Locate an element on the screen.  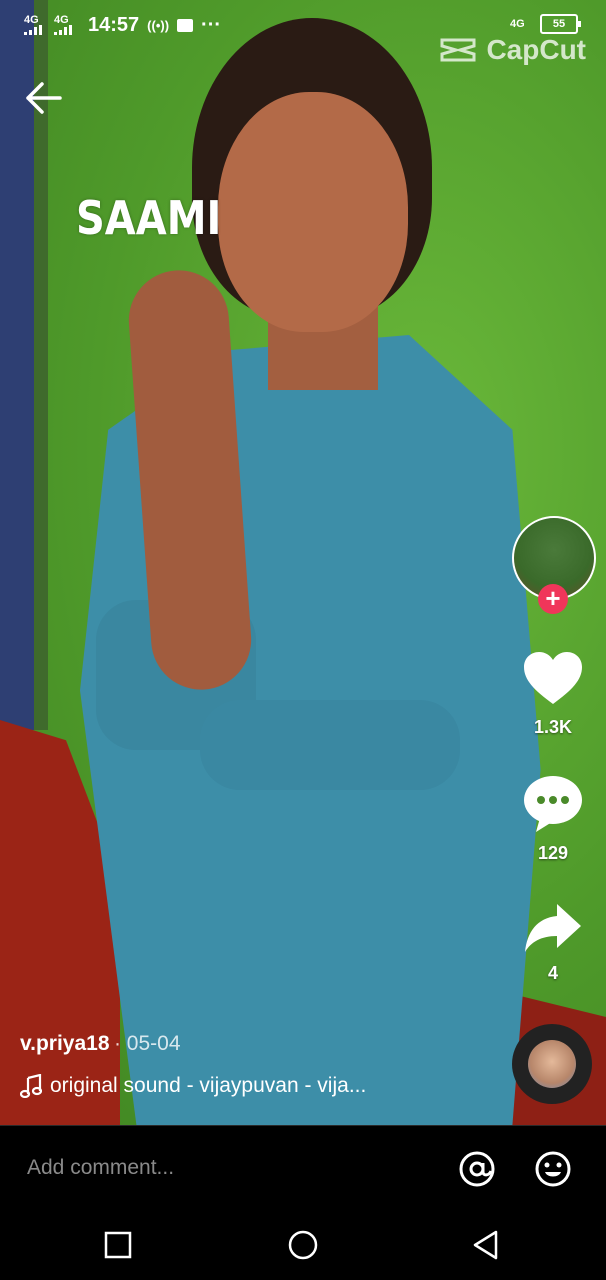
signal-icon: 4G is located at coordinates (35, 25).